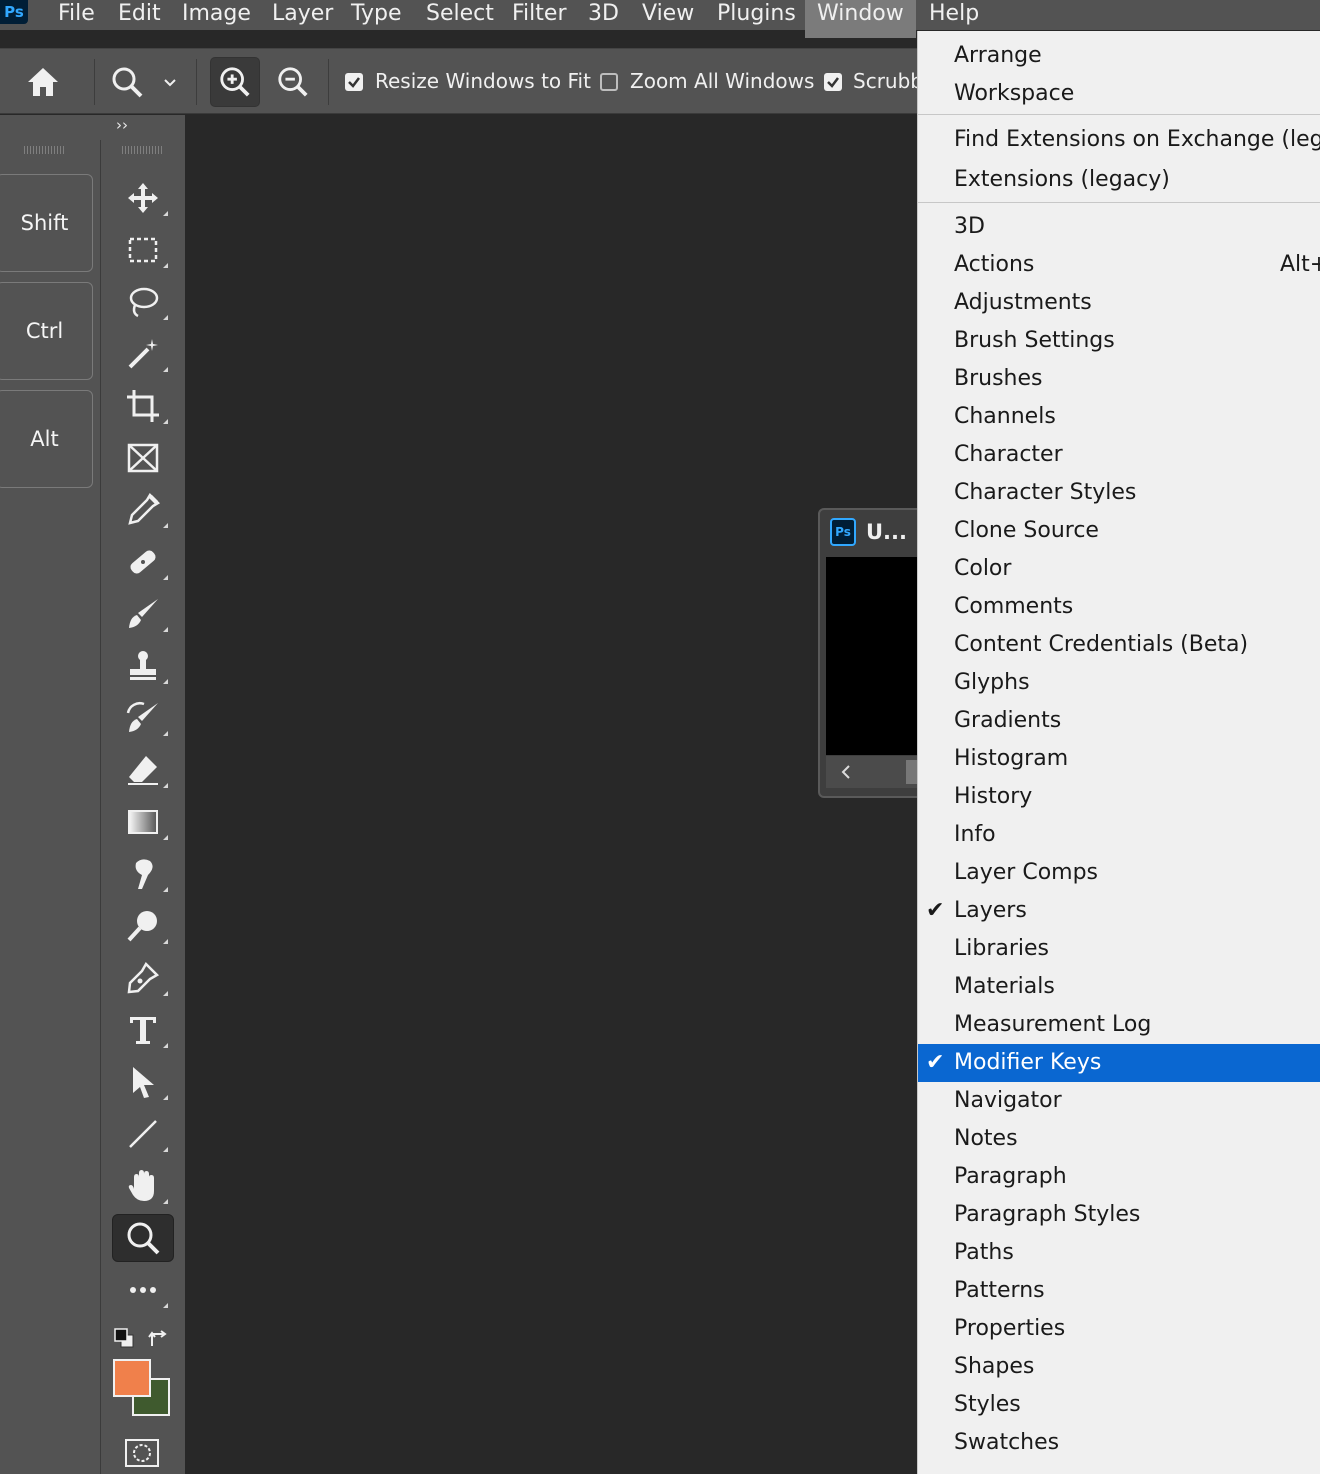 The image size is (1320, 1474). What do you see at coordinates (158, 1338) in the screenshot?
I see `swap-colors-icon` at bounding box center [158, 1338].